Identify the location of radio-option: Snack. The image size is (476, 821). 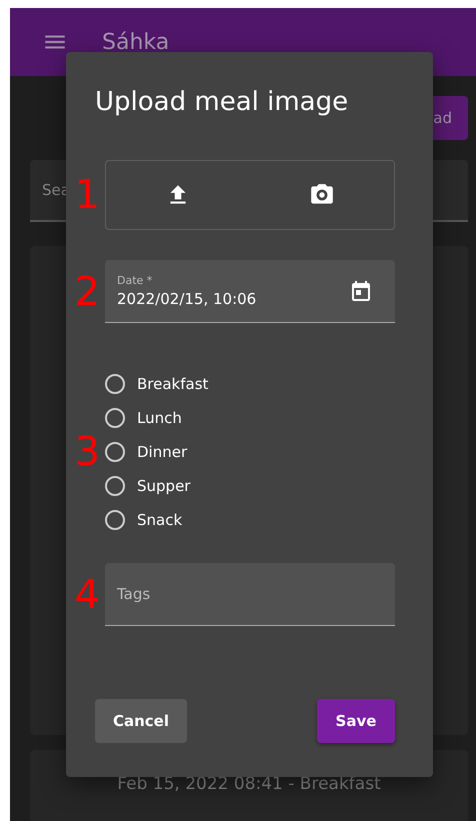
(156, 520).